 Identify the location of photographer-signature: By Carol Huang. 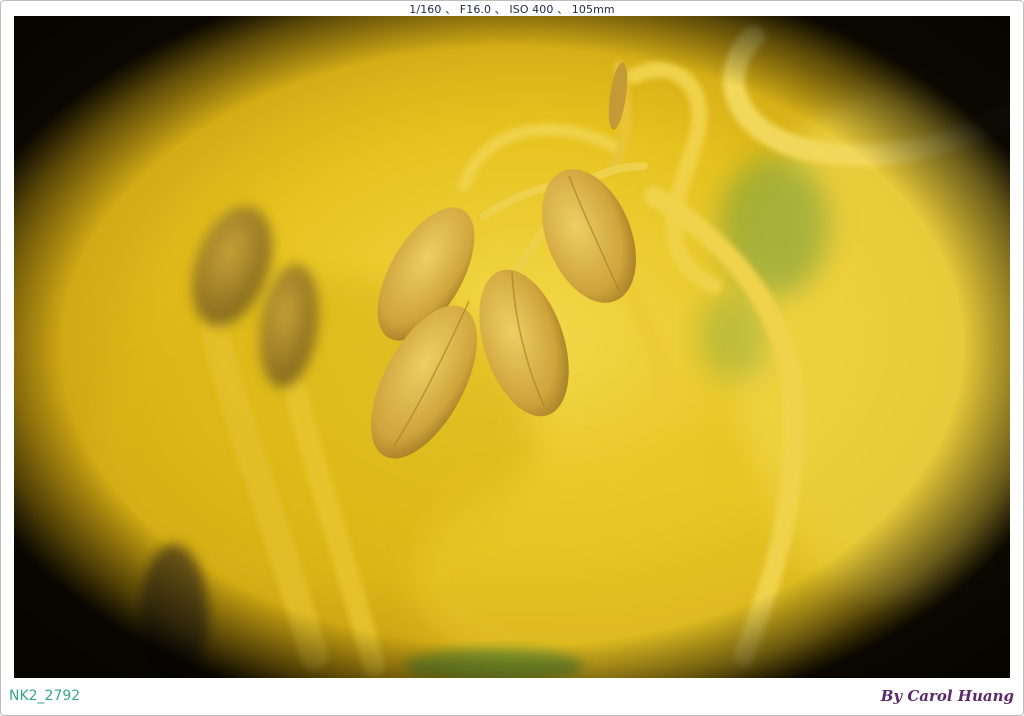
(947, 696).